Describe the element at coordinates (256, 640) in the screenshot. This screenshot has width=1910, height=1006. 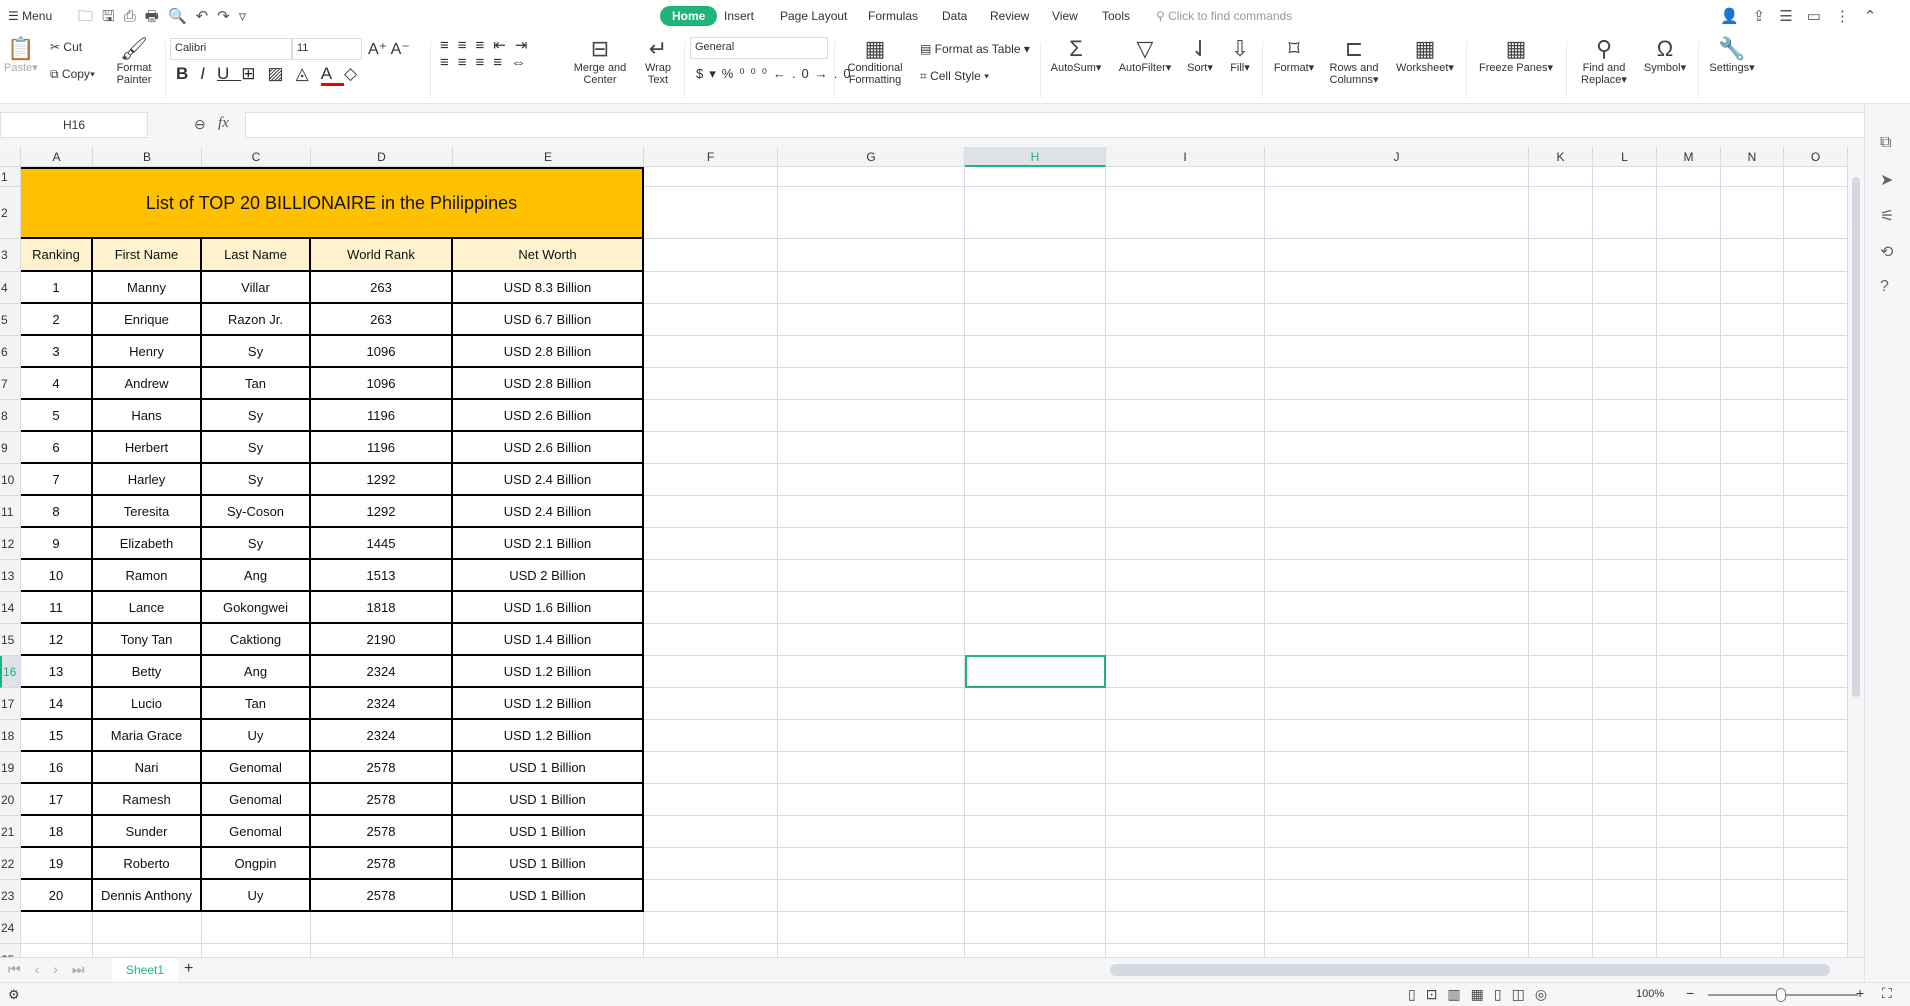
I see `table-cell: Caktiong` at that location.